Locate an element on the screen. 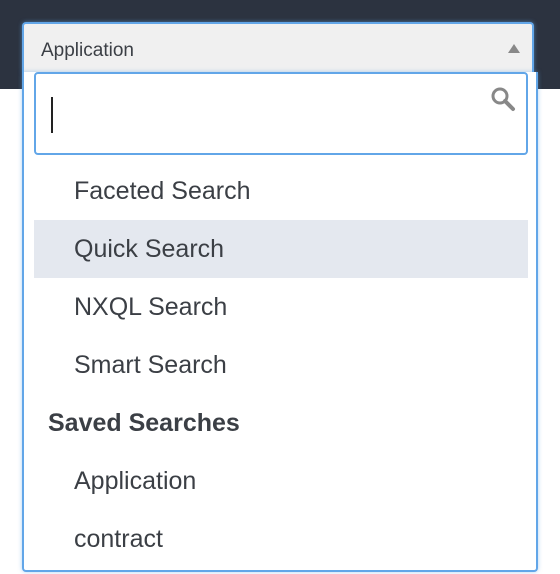  text-cursor is located at coordinates (52, 115).